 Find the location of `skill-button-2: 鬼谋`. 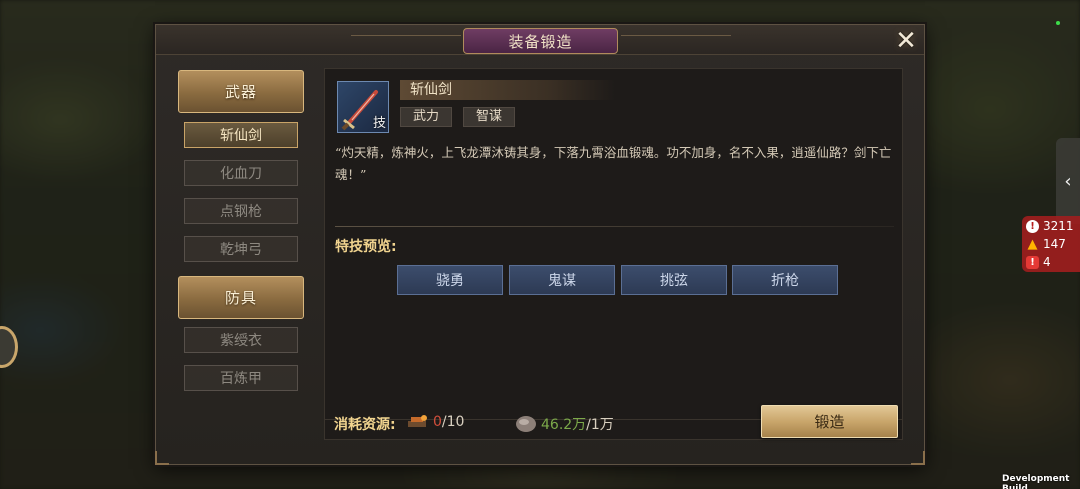

skill-button-2: 鬼谋 is located at coordinates (562, 280).